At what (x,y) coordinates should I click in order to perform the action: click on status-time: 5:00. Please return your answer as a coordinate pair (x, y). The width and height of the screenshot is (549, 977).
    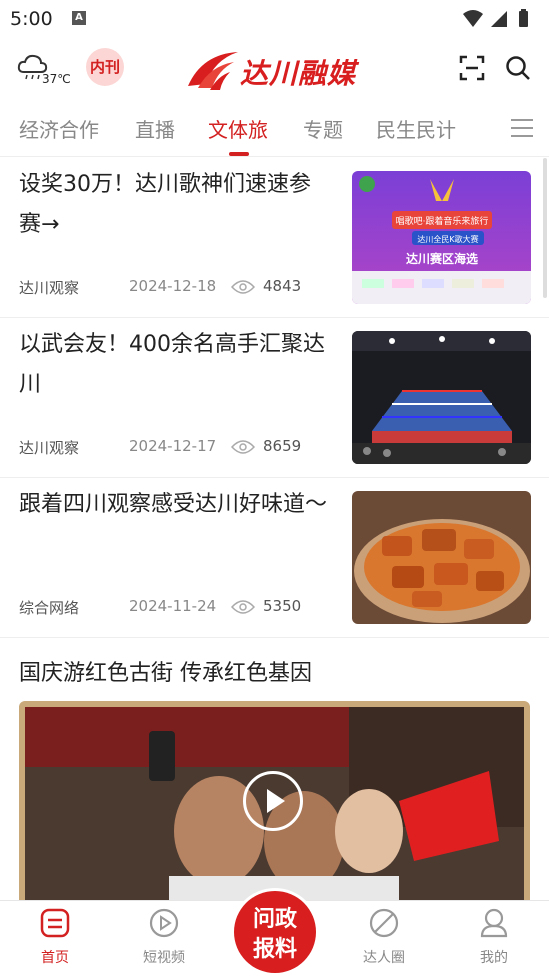
    Looking at the image, I should click on (31, 19).